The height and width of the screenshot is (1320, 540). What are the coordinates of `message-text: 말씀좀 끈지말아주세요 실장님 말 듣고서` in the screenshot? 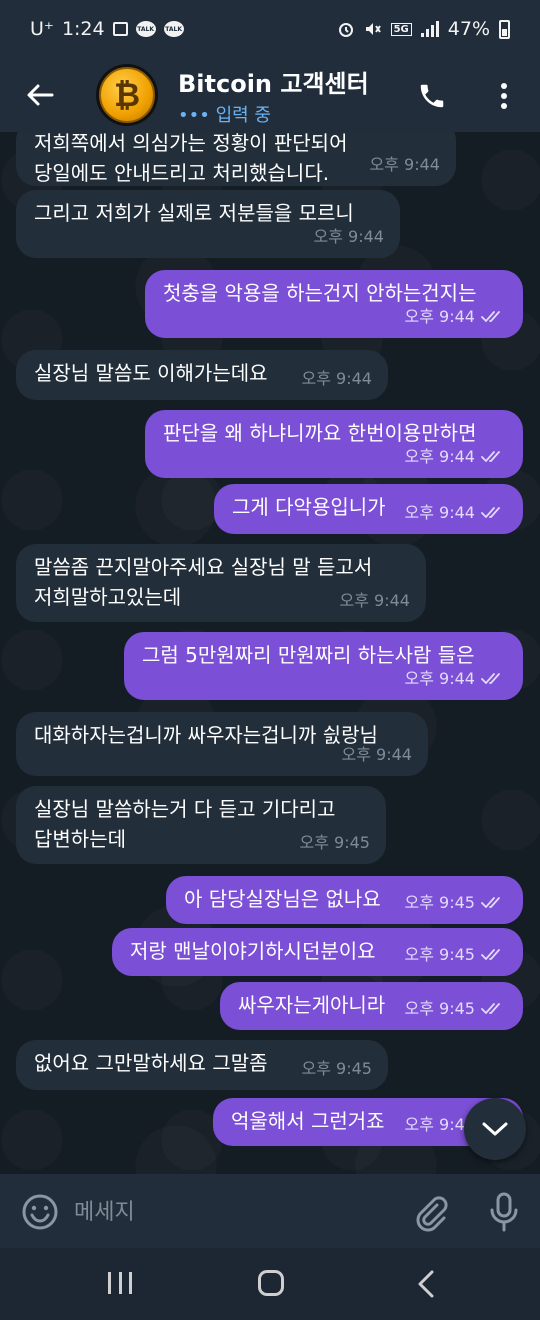 It's located at (203, 567).